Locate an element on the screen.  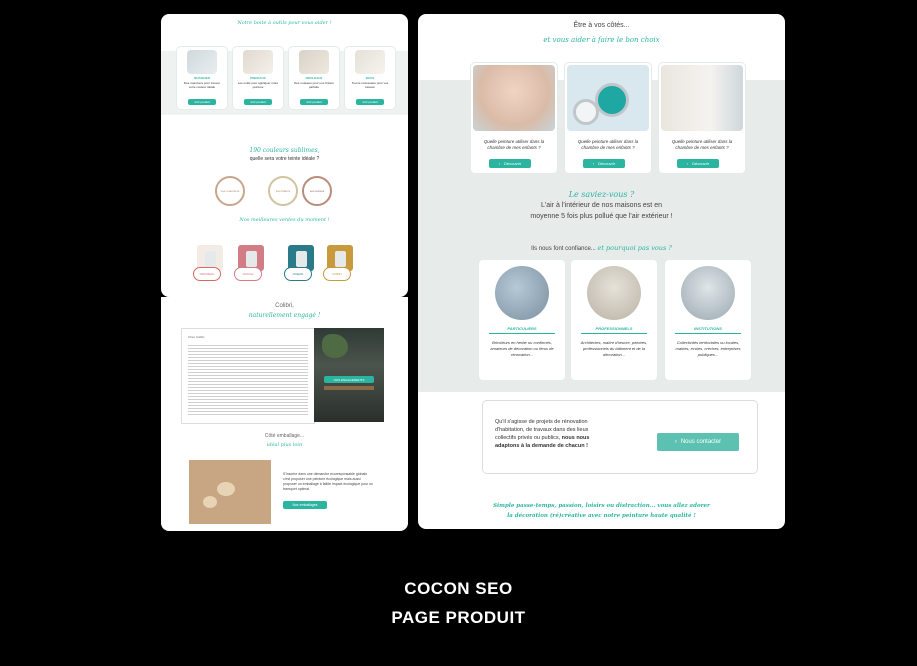
card-image-window is located at coordinates (702, 98).